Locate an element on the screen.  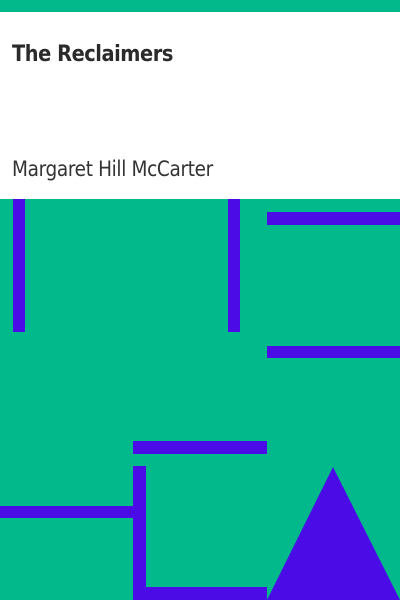
lower-vertical-bar is located at coordinates (139, 533).